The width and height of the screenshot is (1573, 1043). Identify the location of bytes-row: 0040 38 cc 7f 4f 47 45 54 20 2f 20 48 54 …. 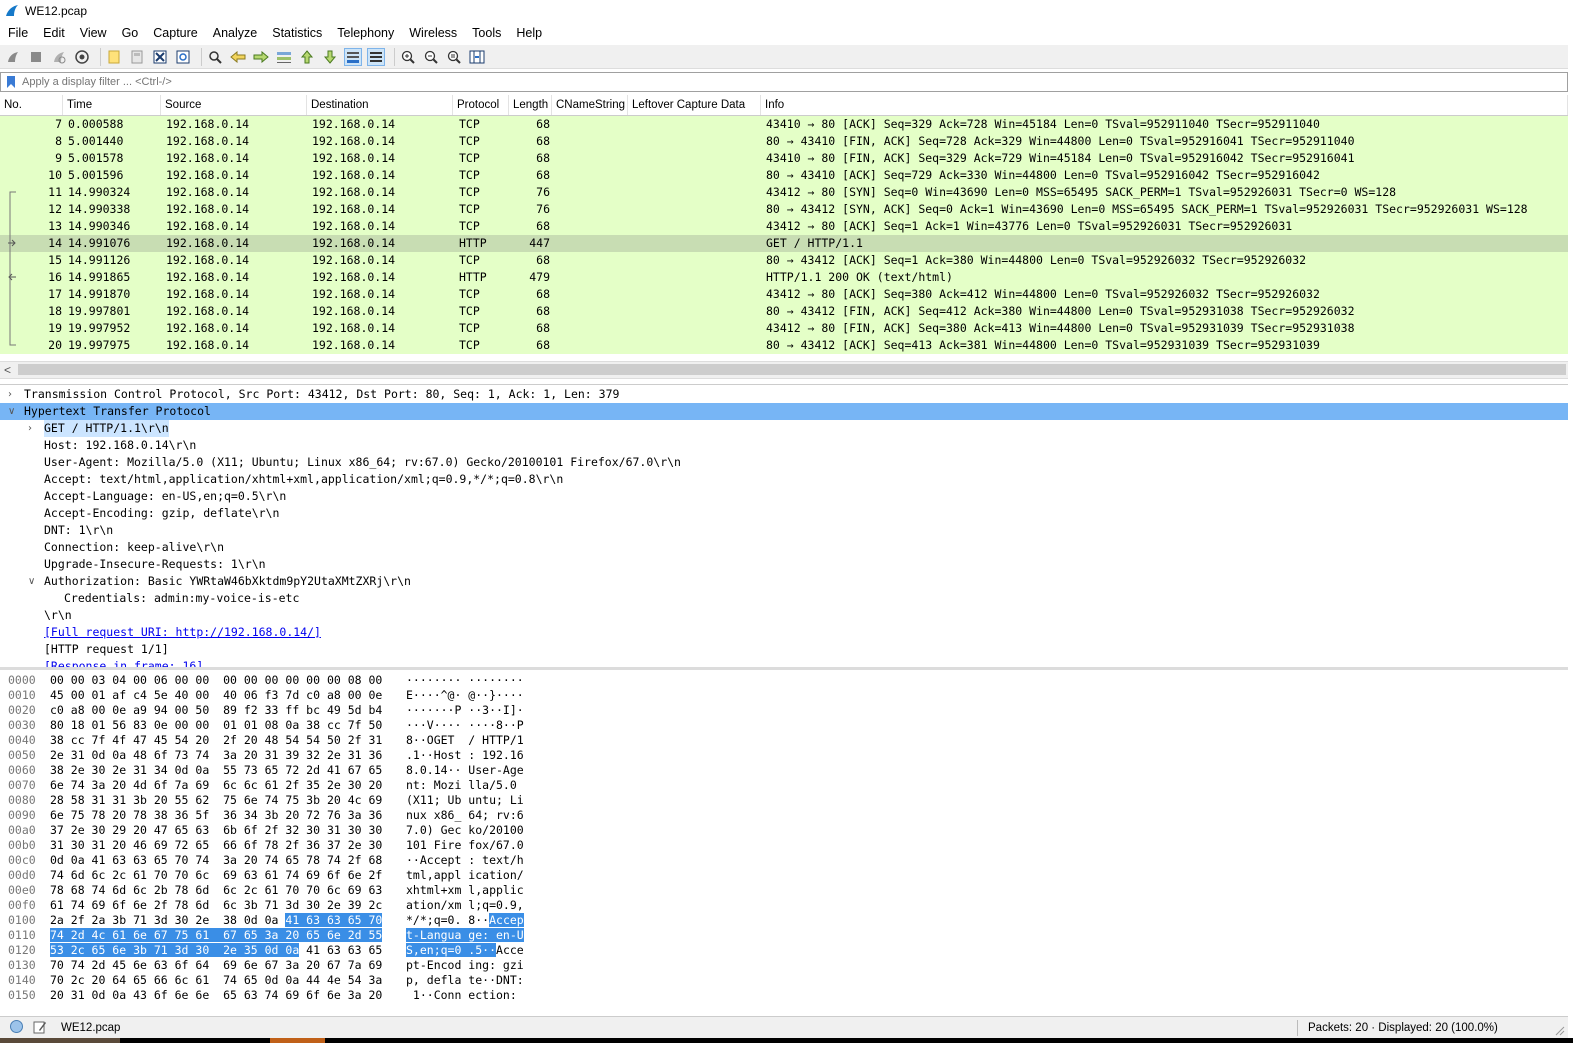
(784, 740).